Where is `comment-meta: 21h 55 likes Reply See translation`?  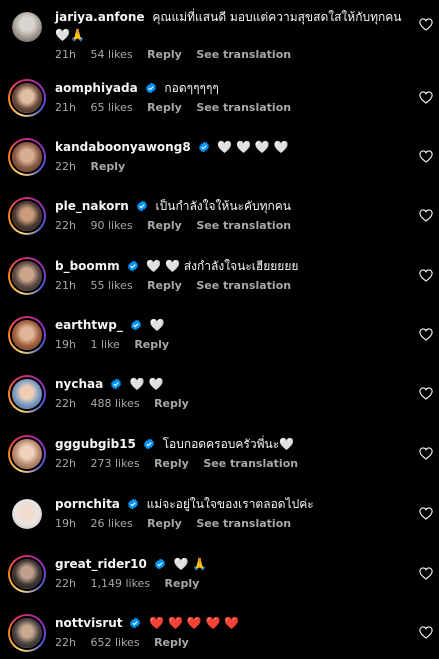
comment-meta: 21h 55 likes Reply See translation is located at coordinates (230, 286).